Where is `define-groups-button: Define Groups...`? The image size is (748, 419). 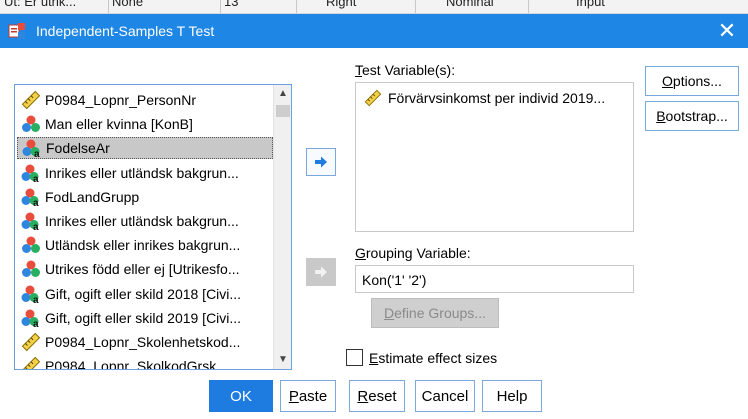
define-groups-button: Define Groups... is located at coordinates (435, 313).